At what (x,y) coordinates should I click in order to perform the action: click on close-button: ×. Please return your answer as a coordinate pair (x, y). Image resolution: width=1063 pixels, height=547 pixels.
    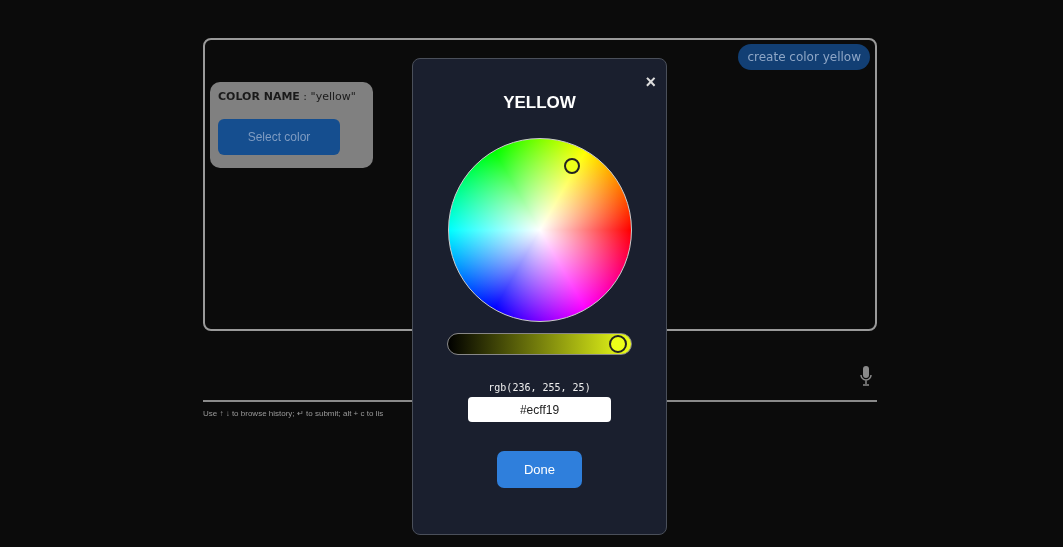
    Looking at the image, I should click on (650, 82).